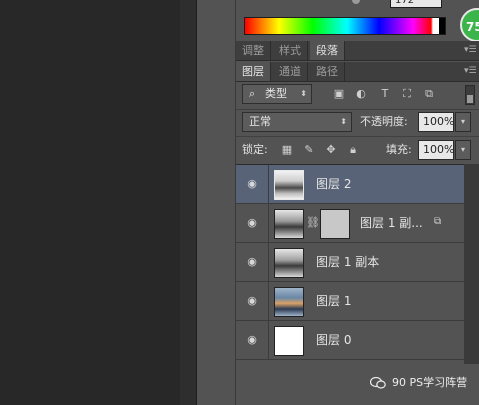  I want to click on link-chain-icon: ⛓, so click(313, 222).